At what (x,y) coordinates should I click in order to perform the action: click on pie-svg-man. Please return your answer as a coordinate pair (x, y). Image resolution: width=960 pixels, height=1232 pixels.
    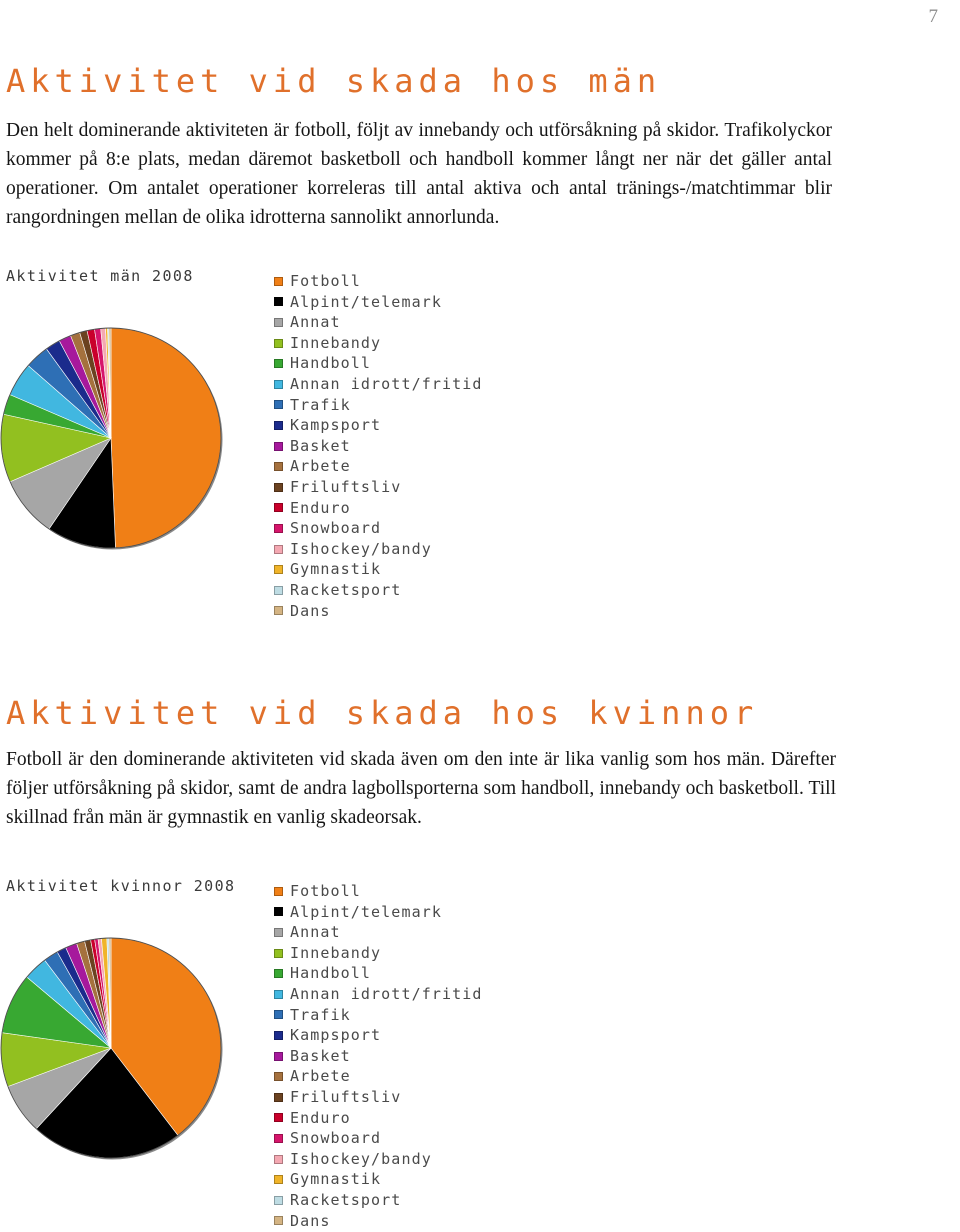
    Looking at the image, I should click on (111, 438).